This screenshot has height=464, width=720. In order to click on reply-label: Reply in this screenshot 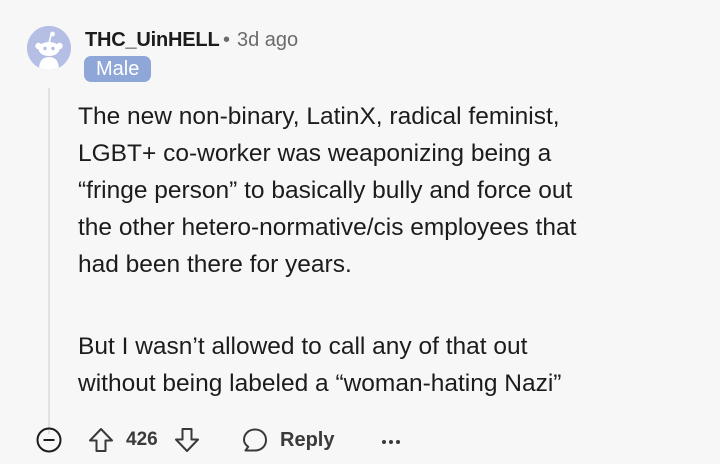, I will do `click(307, 439)`.